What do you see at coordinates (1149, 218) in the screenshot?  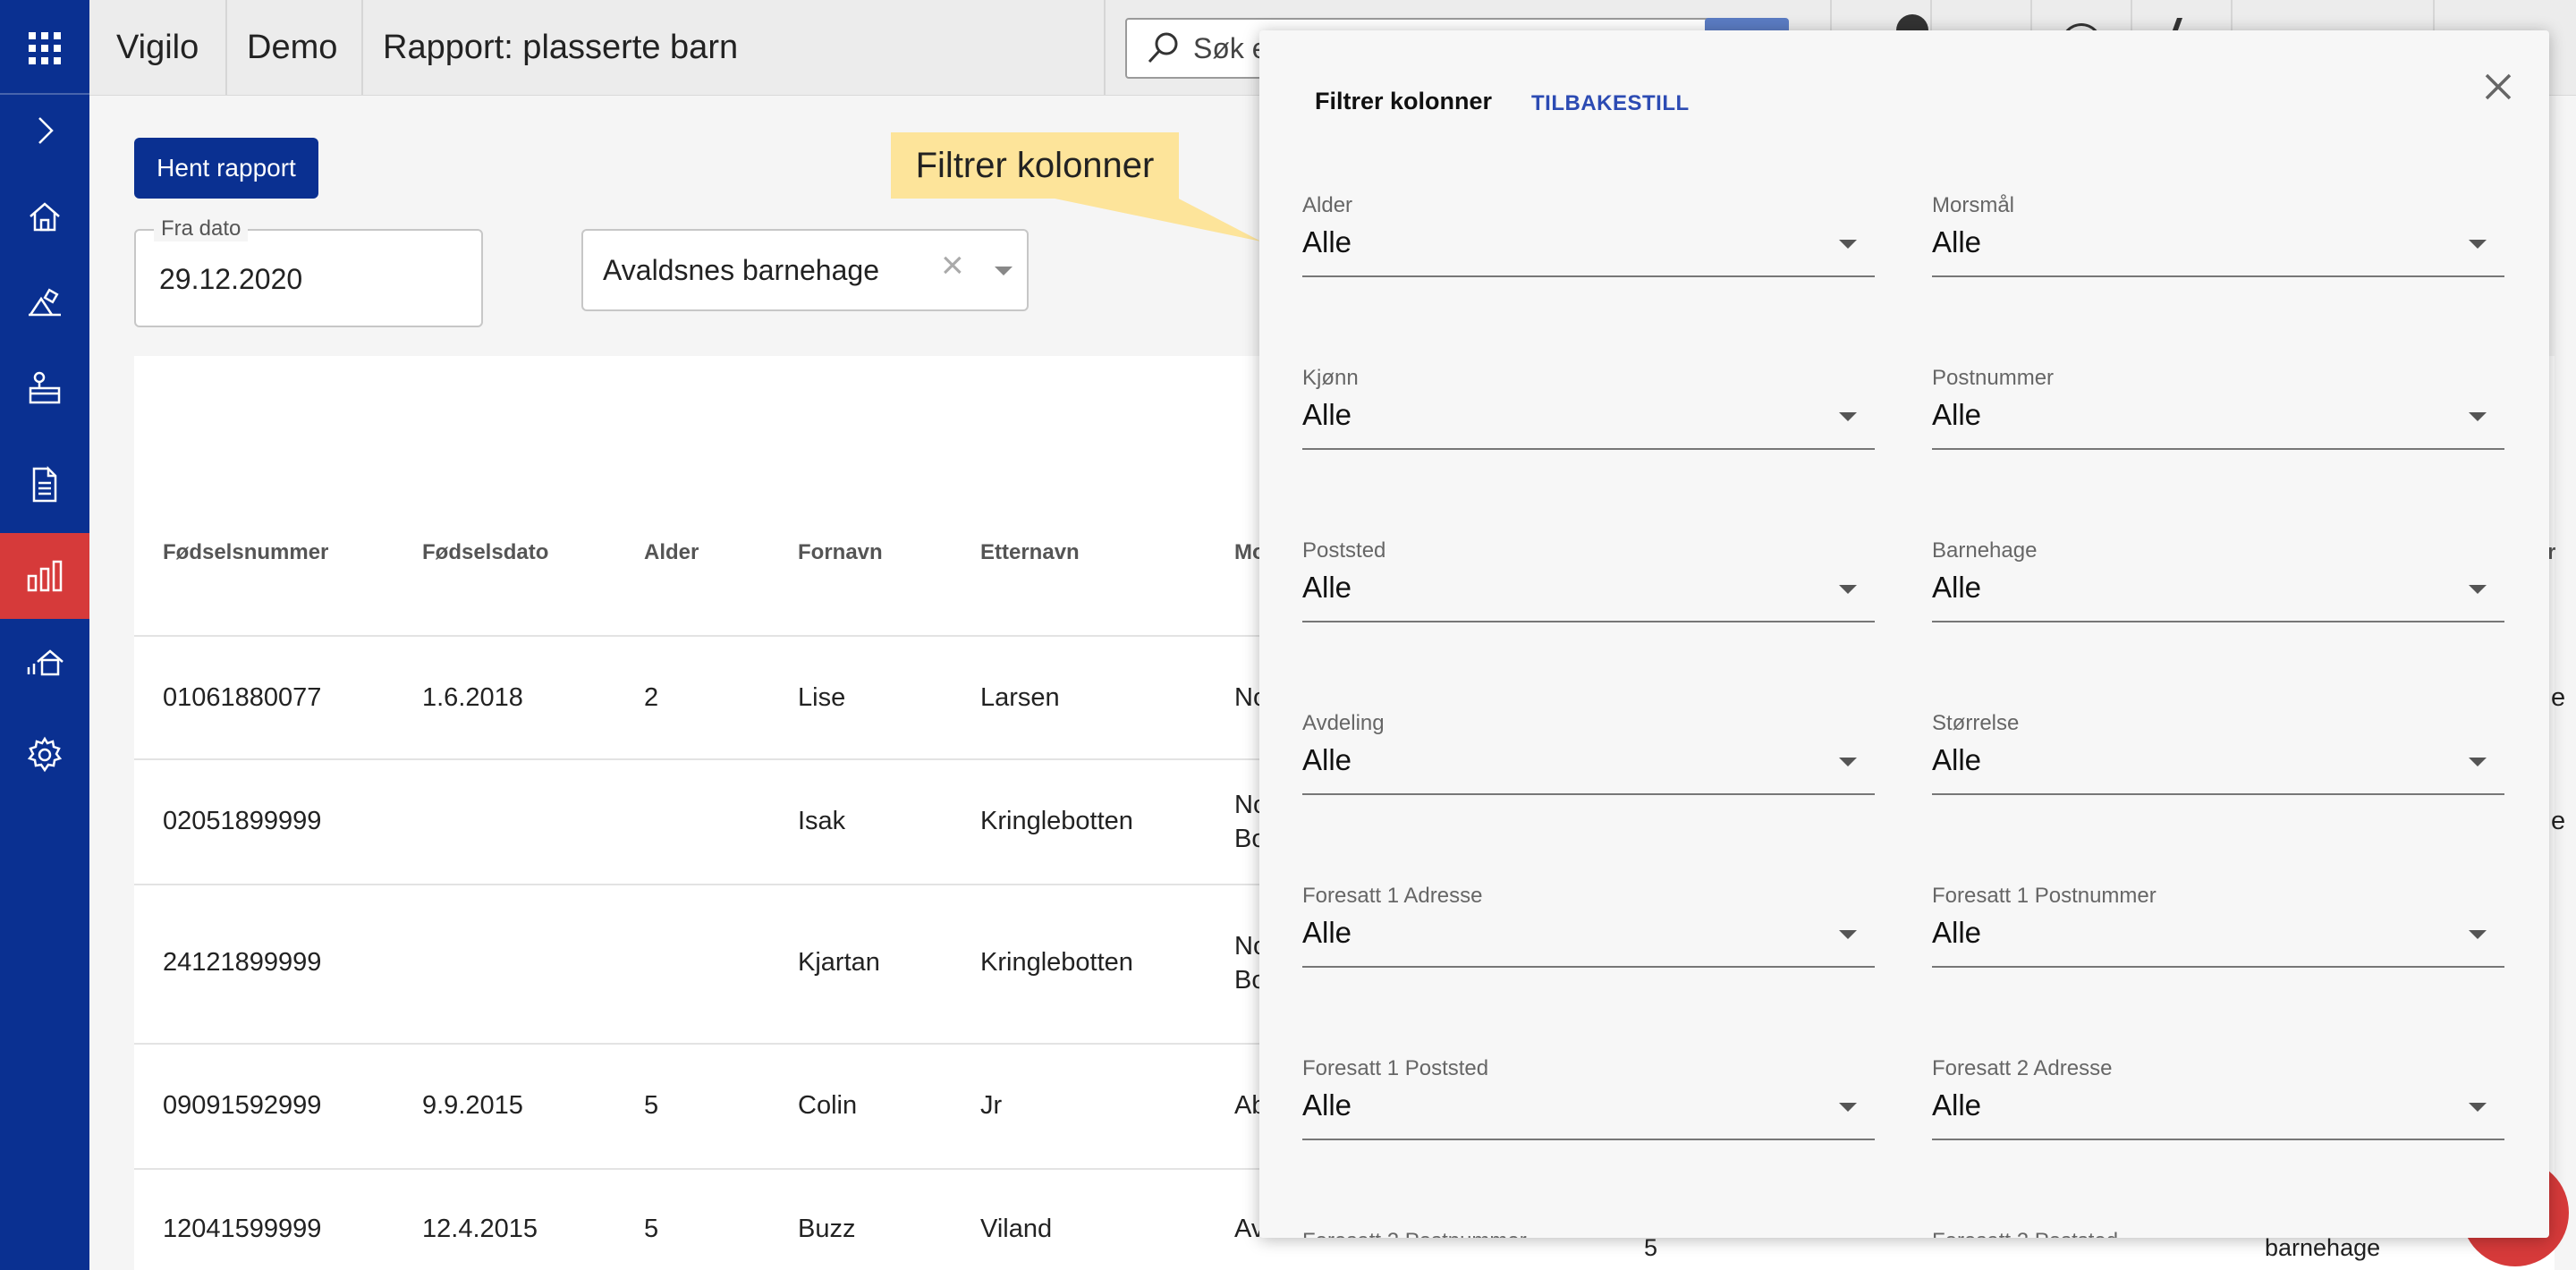 I see `callout-pointer` at bounding box center [1149, 218].